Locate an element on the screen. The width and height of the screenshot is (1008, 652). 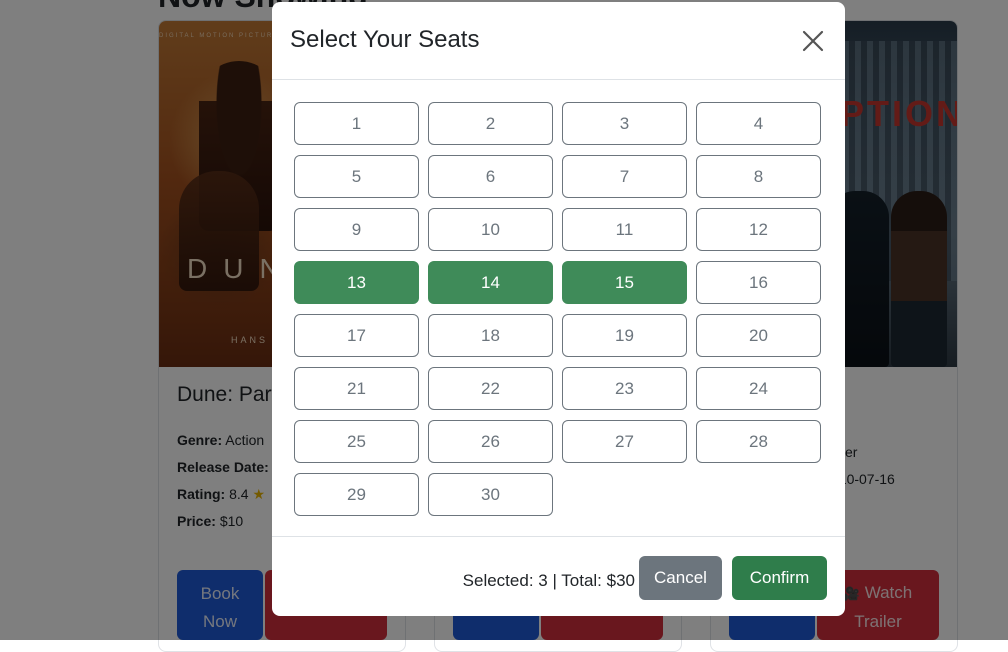
seat-button-4: 4 is located at coordinates (758, 123).